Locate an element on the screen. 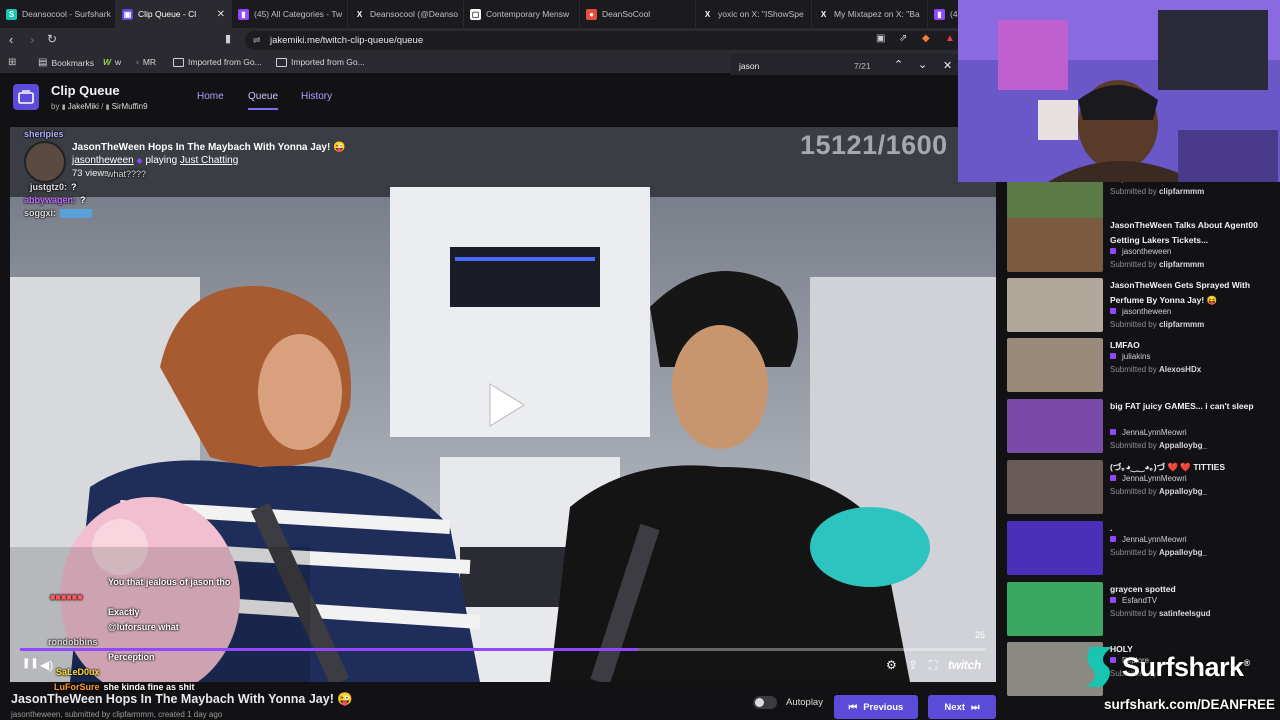 Image resolution: width=1280 pixels, height=720 pixels. nav-home: Home is located at coordinates (210, 96).